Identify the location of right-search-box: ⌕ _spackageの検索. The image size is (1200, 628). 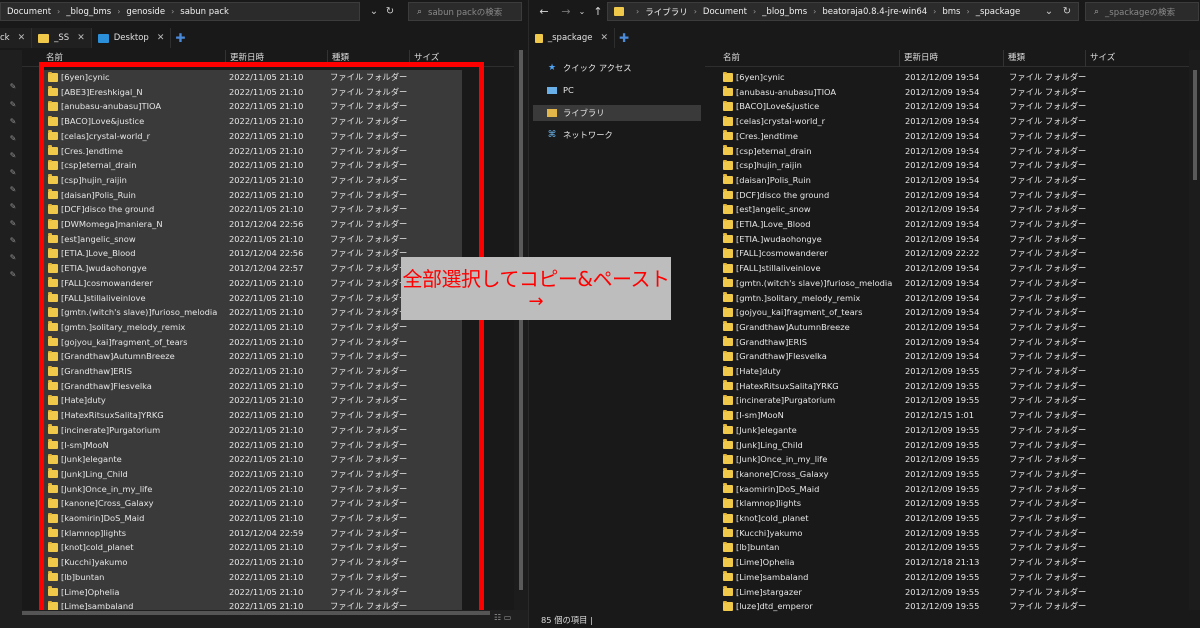
(1142, 11).